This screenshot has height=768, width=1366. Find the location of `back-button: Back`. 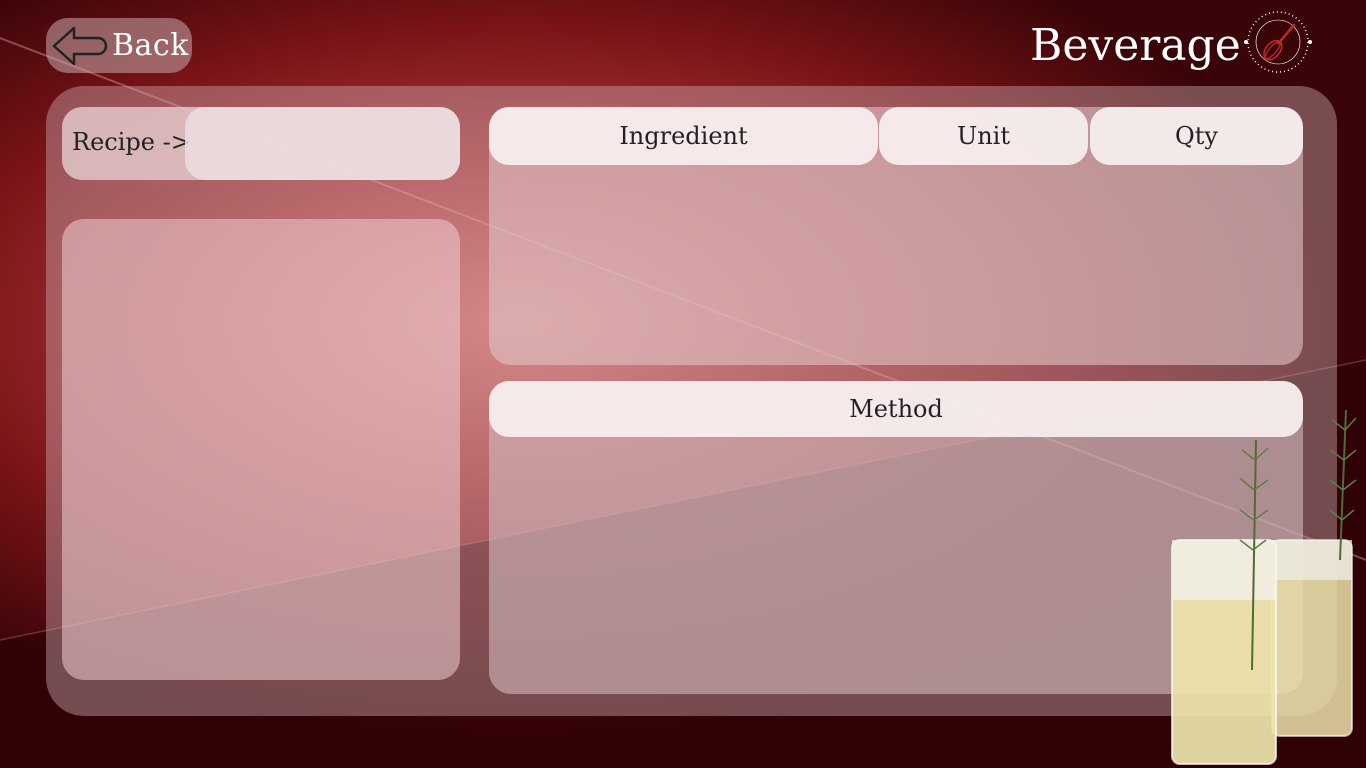

back-button: Back is located at coordinates (119, 45).